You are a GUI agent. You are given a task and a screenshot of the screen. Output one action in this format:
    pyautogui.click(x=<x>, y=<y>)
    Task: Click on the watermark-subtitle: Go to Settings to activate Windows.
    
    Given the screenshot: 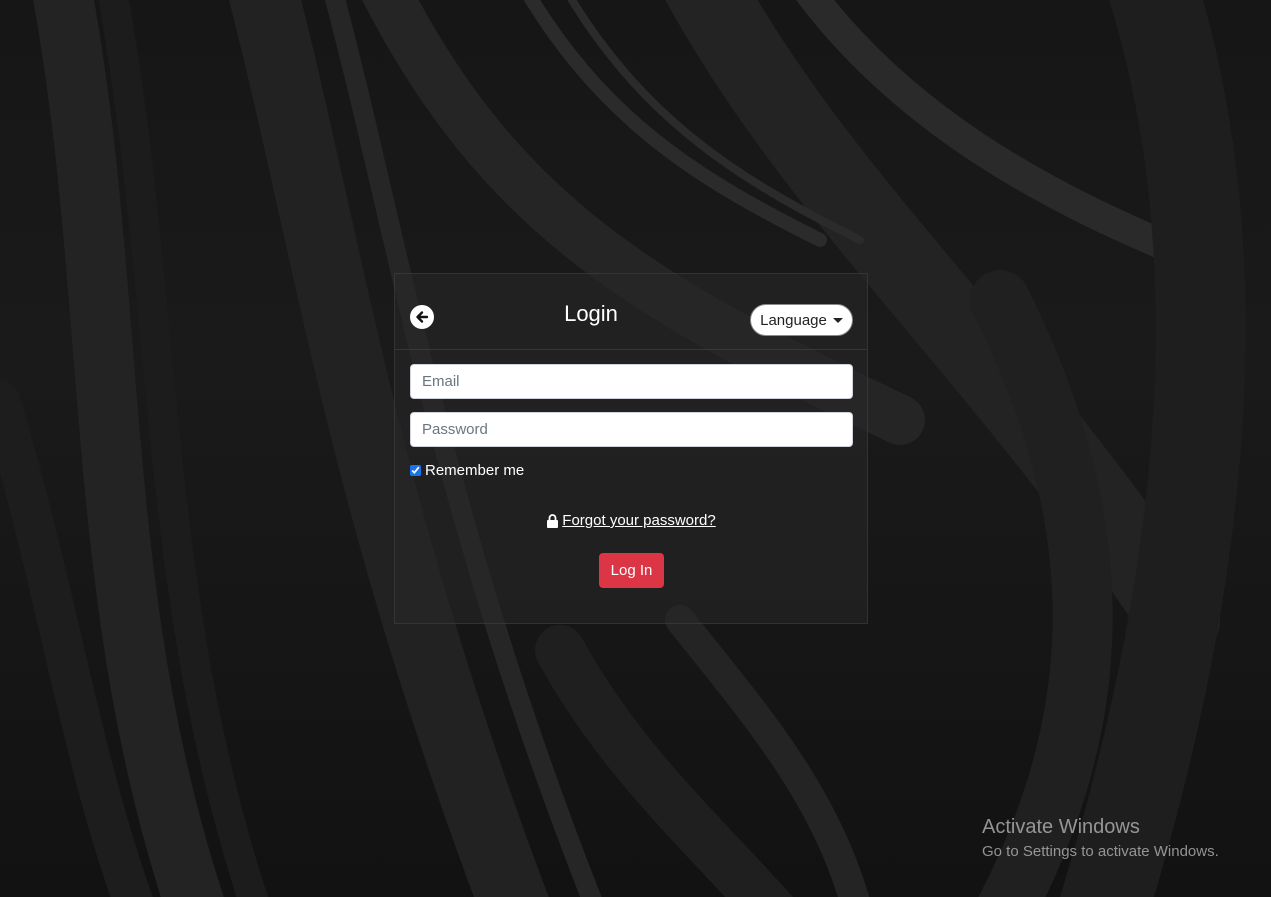 What is the action you would take?
    pyautogui.click(x=1100, y=851)
    